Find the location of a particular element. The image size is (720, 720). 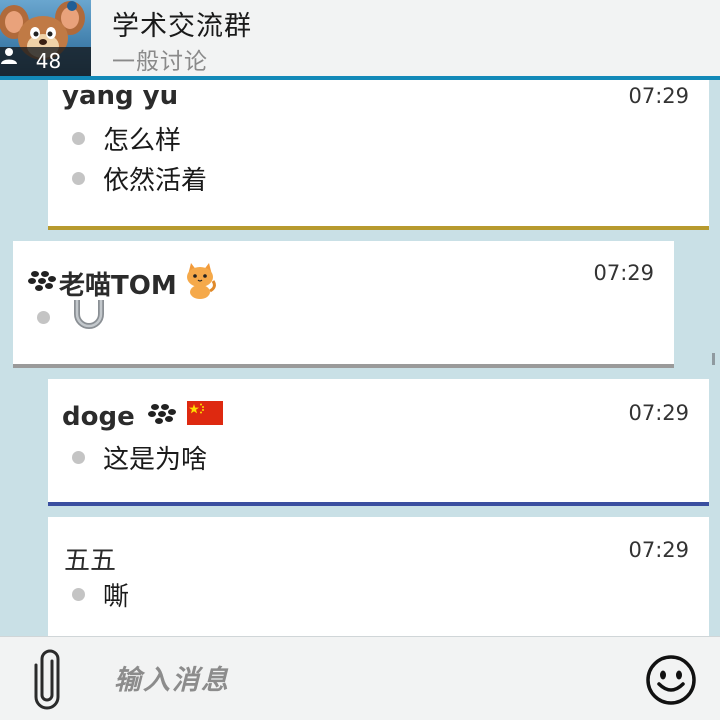

scroll-indicator is located at coordinates (713, 359).